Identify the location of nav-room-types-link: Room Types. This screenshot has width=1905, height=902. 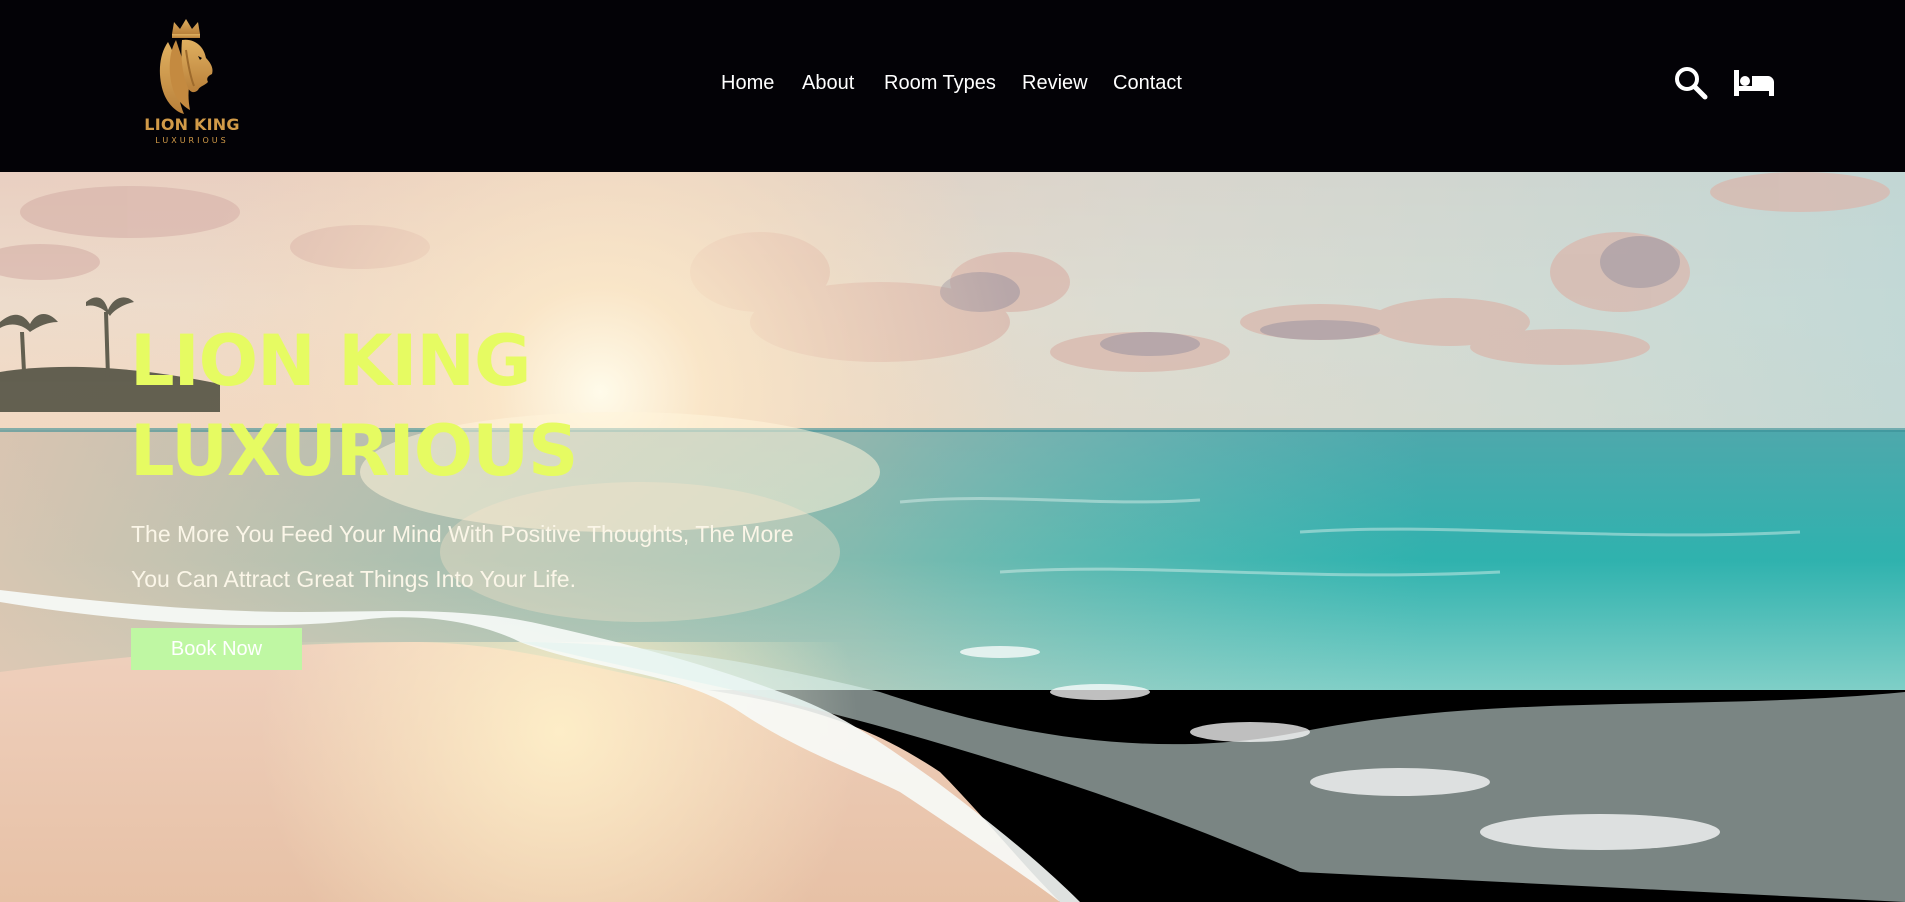
(940, 83).